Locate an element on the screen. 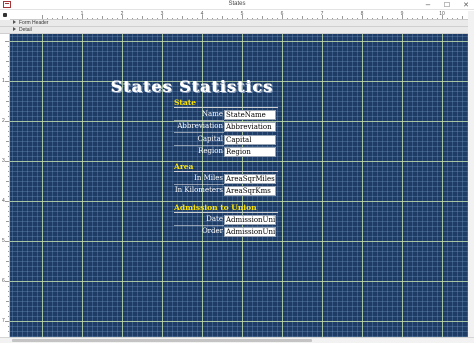 The height and width of the screenshot is (343, 474). in-miles-label: In Miles is located at coordinates (198, 178).